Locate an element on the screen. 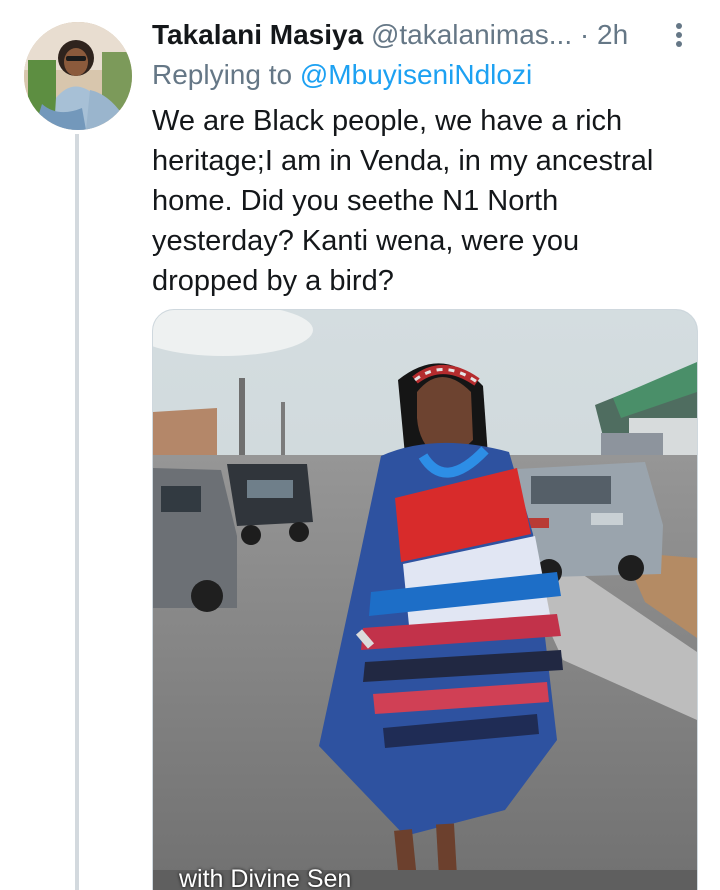 Image resolution: width=720 pixels, height=890 pixels. avatar-image is located at coordinates (78, 76).